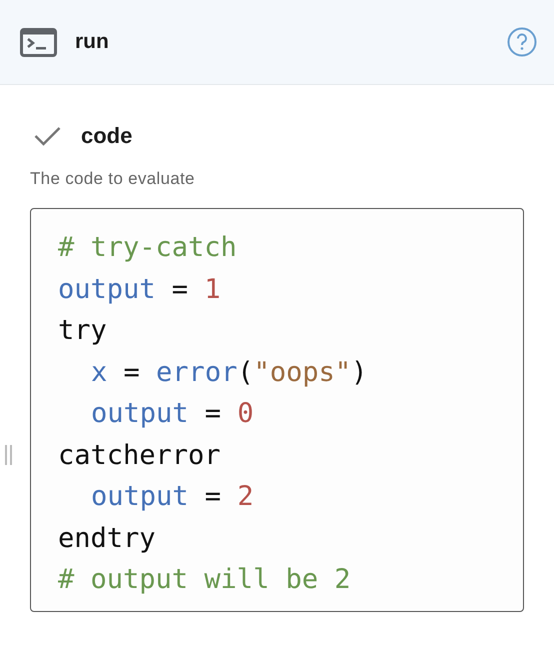 The image size is (554, 650). I want to click on code-line: # try-catch, so click(148, 248).